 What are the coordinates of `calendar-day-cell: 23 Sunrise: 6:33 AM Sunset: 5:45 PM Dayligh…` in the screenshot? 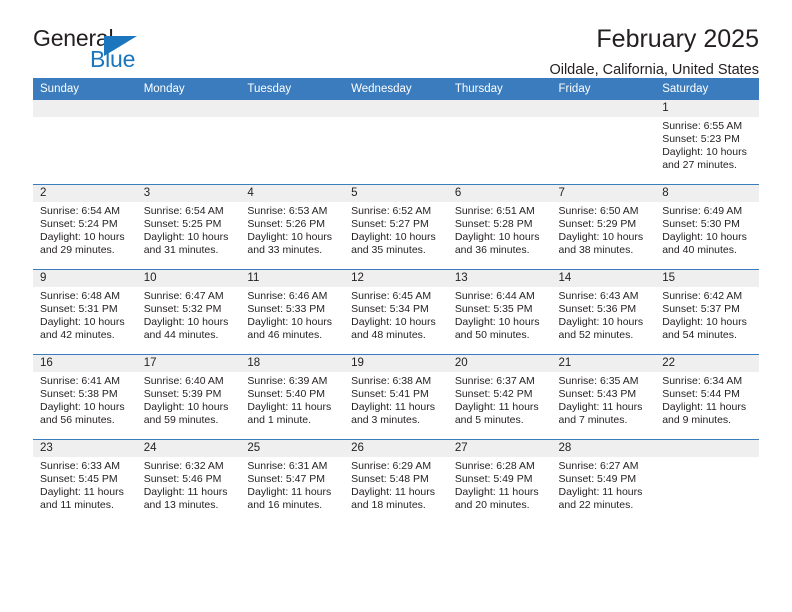 It's located at (85, 481).